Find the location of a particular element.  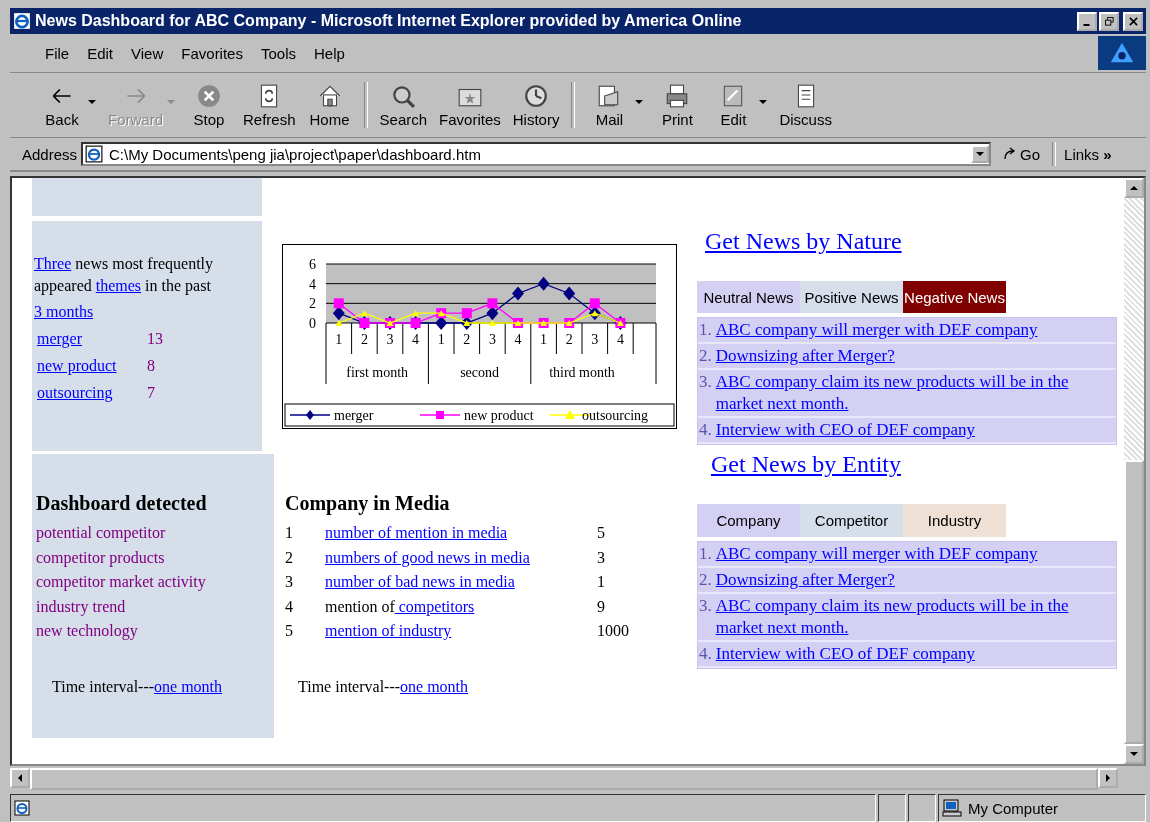

dashboard-item: industry trend is located at coordinates (81, 607).